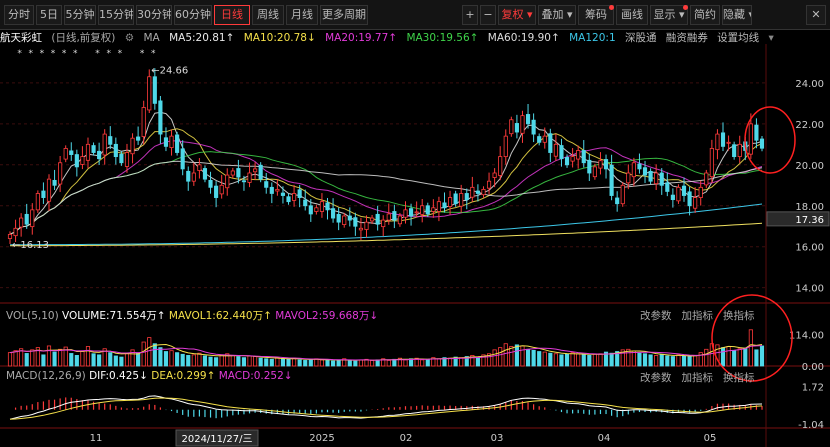 The width and height of the screenshot is (830, 447). Describe the element at coordinates (739, 316) in the screenshot. I see `vol-switch-indicator: 换指标` at that location.